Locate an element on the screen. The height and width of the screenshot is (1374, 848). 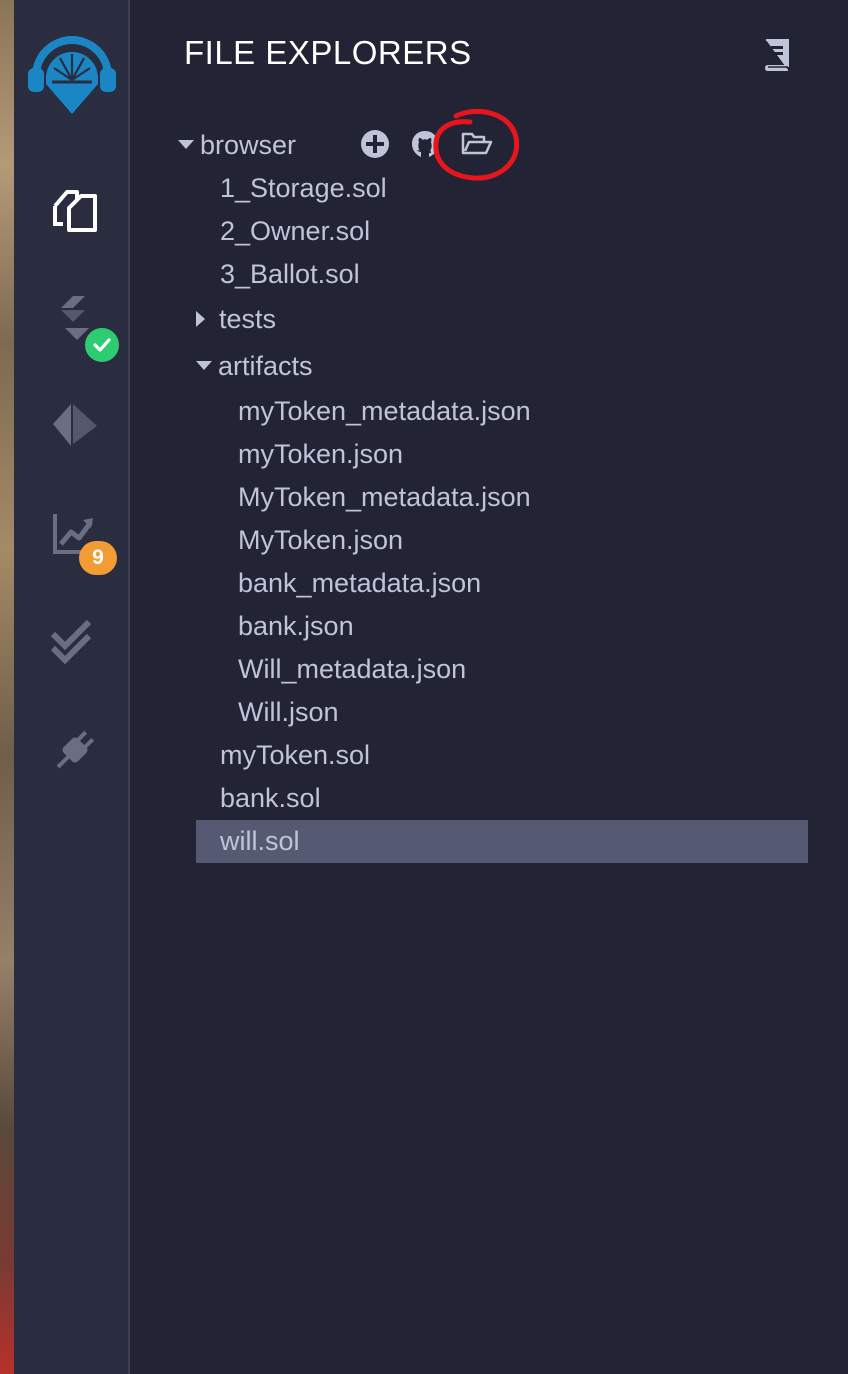
file-item: myToken_metadata.json is located at coordinates (384, 411).